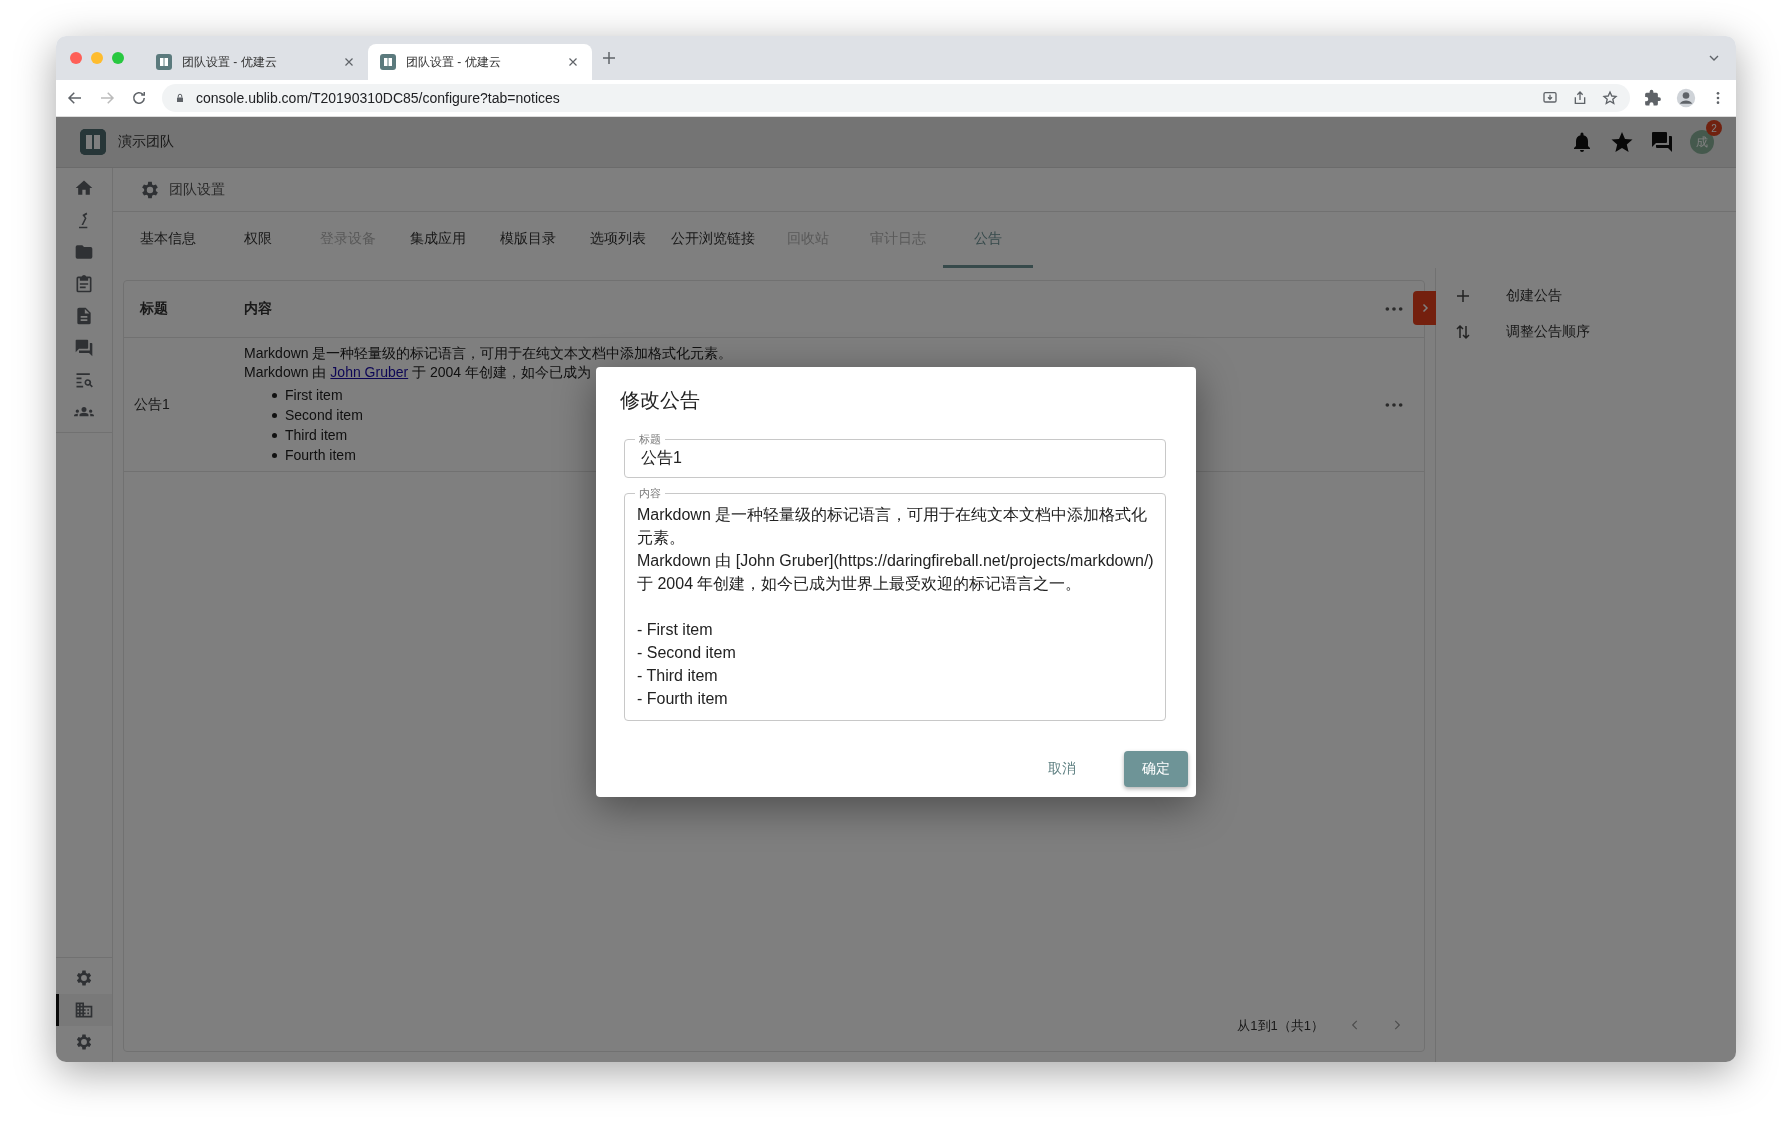 The width and height of the screenshot is (1792, 1137). Describe the element at coordinates (1610, 98) in the screenshot. I see `star-outline-icon` at that location.